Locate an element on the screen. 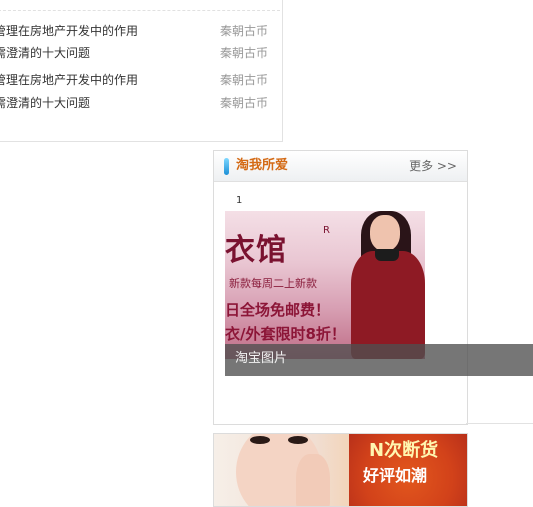 Image resolution: width=533 pixels, height=507 pixels. divider-line is located at coordinates (499, 423).